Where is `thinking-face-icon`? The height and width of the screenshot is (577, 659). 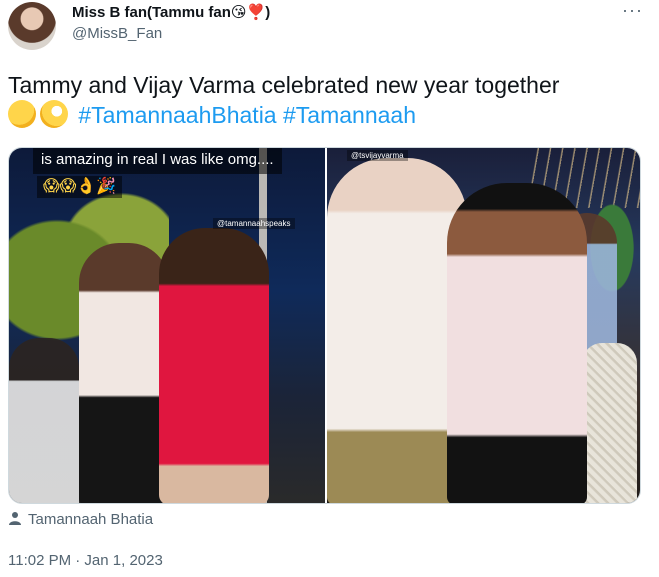 thinking-face-icon is located at coordinates (22, 114).